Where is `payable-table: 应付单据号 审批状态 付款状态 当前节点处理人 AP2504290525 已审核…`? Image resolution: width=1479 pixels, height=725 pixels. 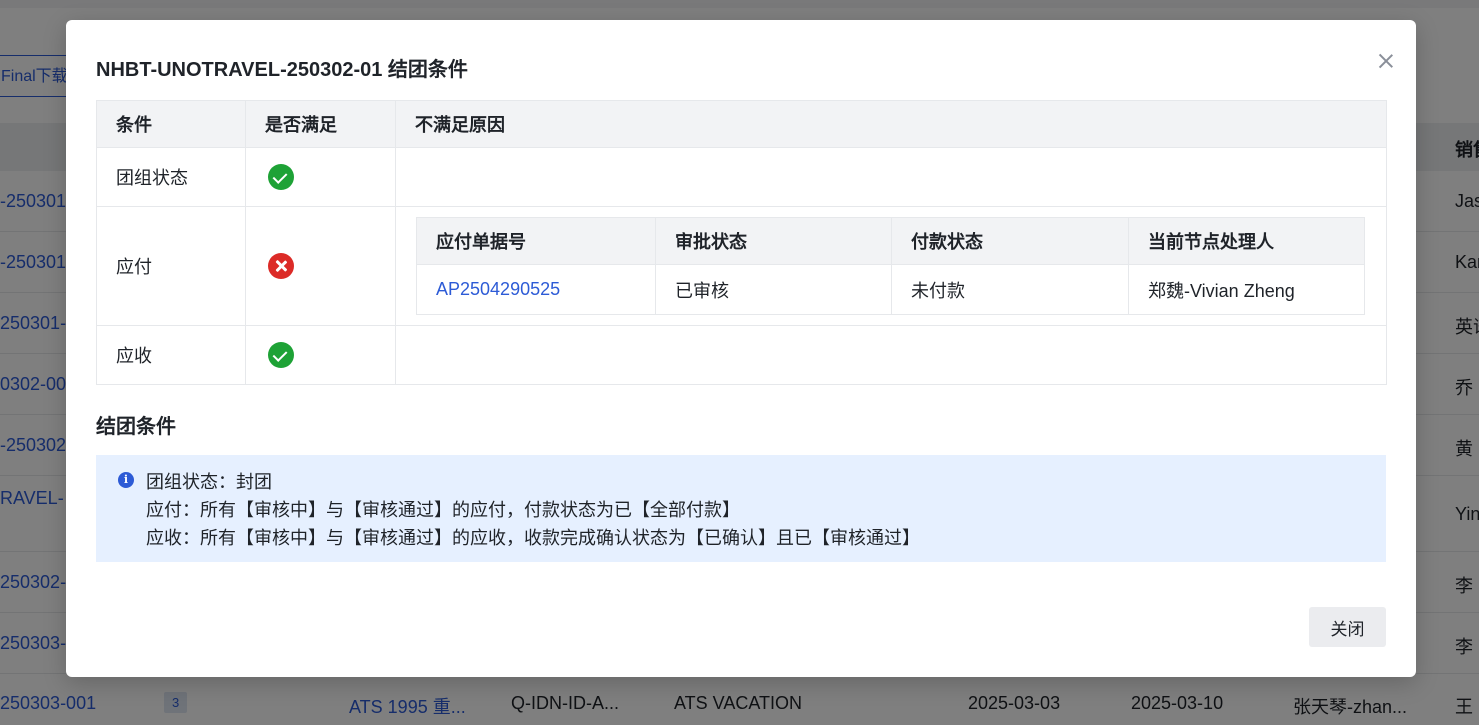 payable-table: 应付单据号 审批状态 付款状态 当前节点处理人 AP2504290525 已审核… is located at coordinates (890, 266).